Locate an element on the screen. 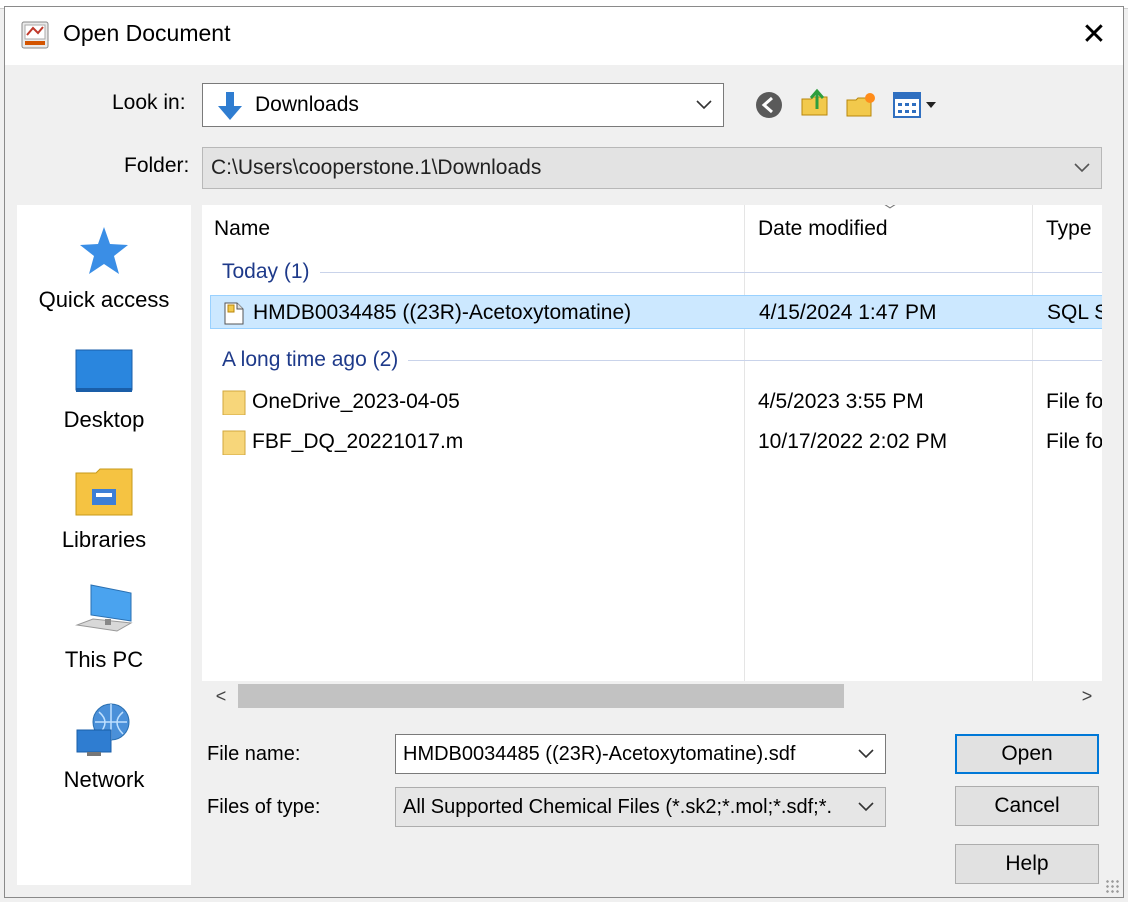 The width and height of the screenshot is (1128, 902). new-folder-button is located at coordinates (861, 105).